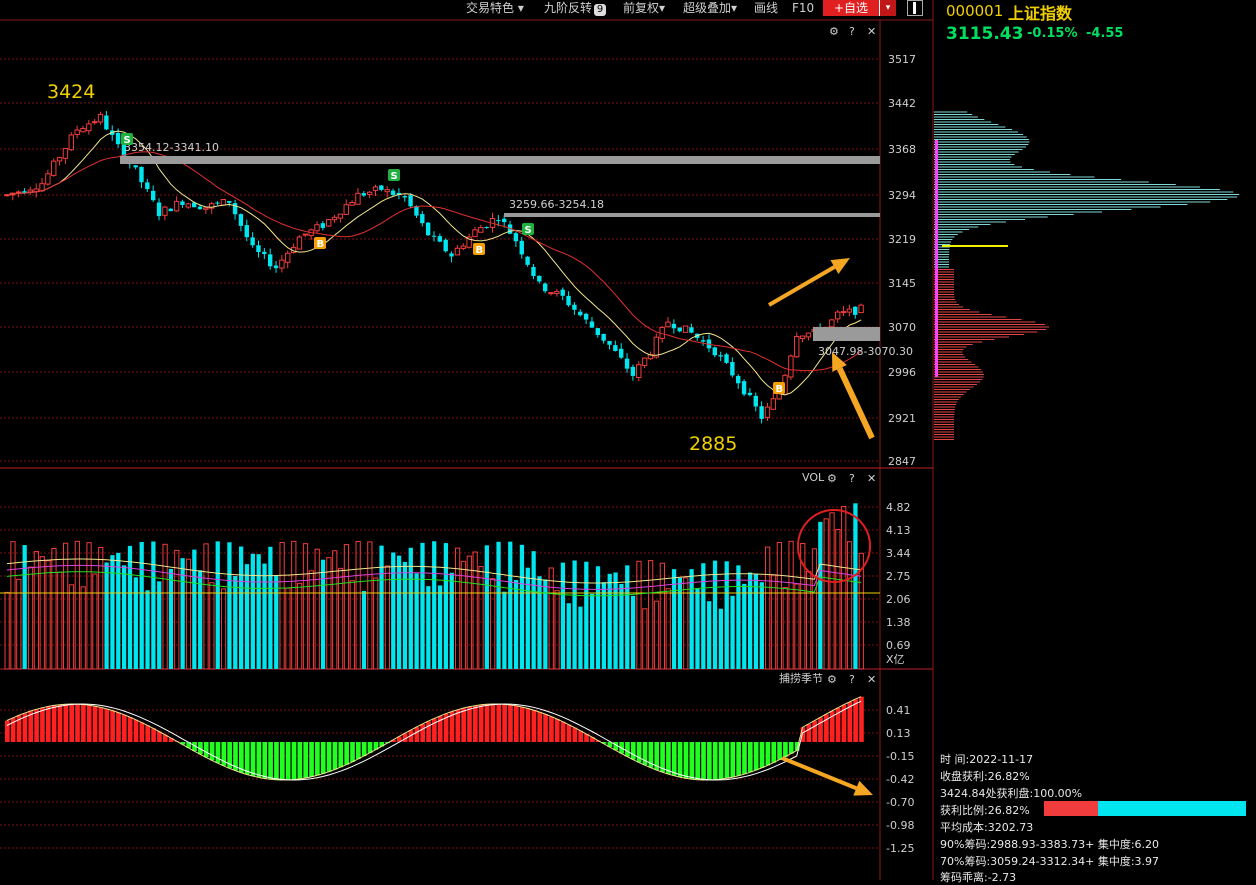 This screenshot has height=885, width=1256. I want to click on ind-tick-label: -1.25, so click(900, 848).